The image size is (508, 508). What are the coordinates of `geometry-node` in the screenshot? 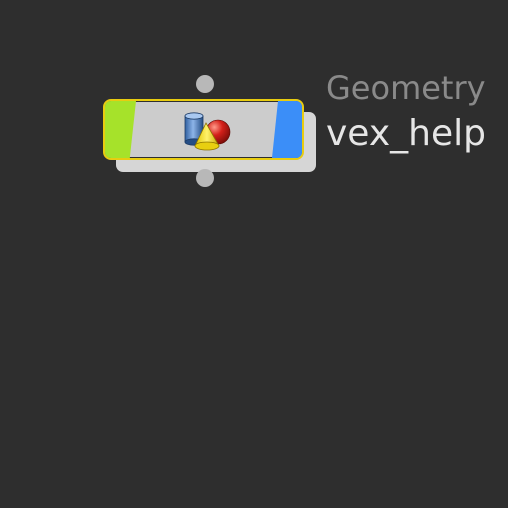 It's located at (203, 129).